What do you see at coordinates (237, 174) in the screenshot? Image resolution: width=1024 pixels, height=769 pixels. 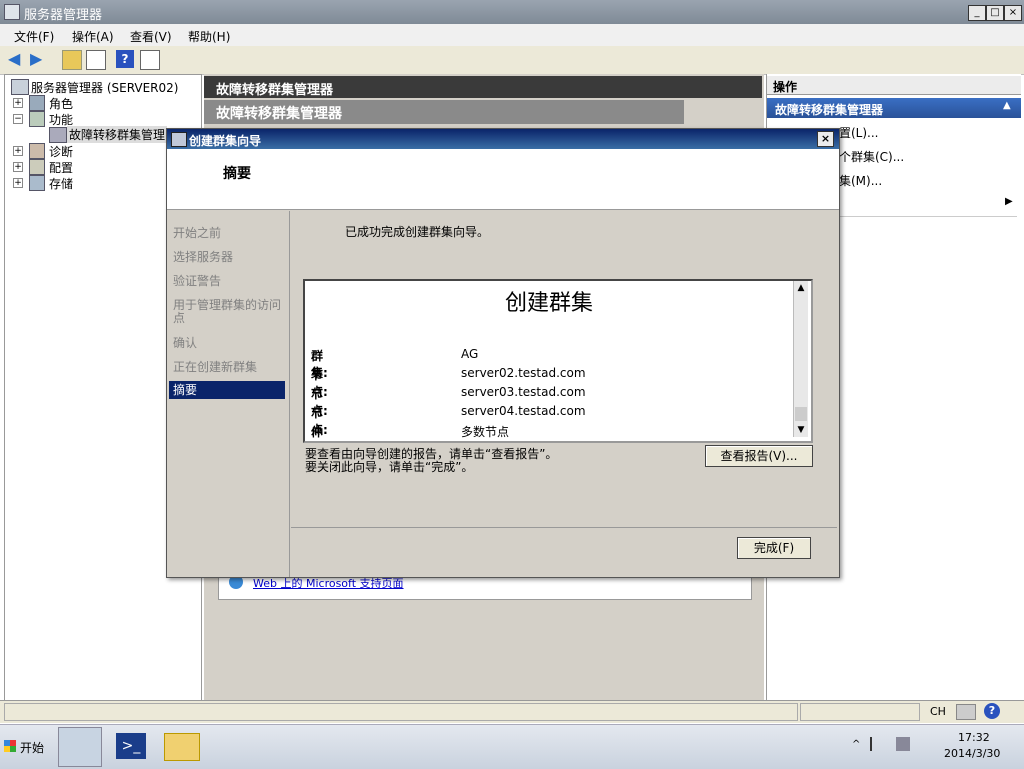 I see `dialog-heading: 摘要` at bounding box center [237, 174].